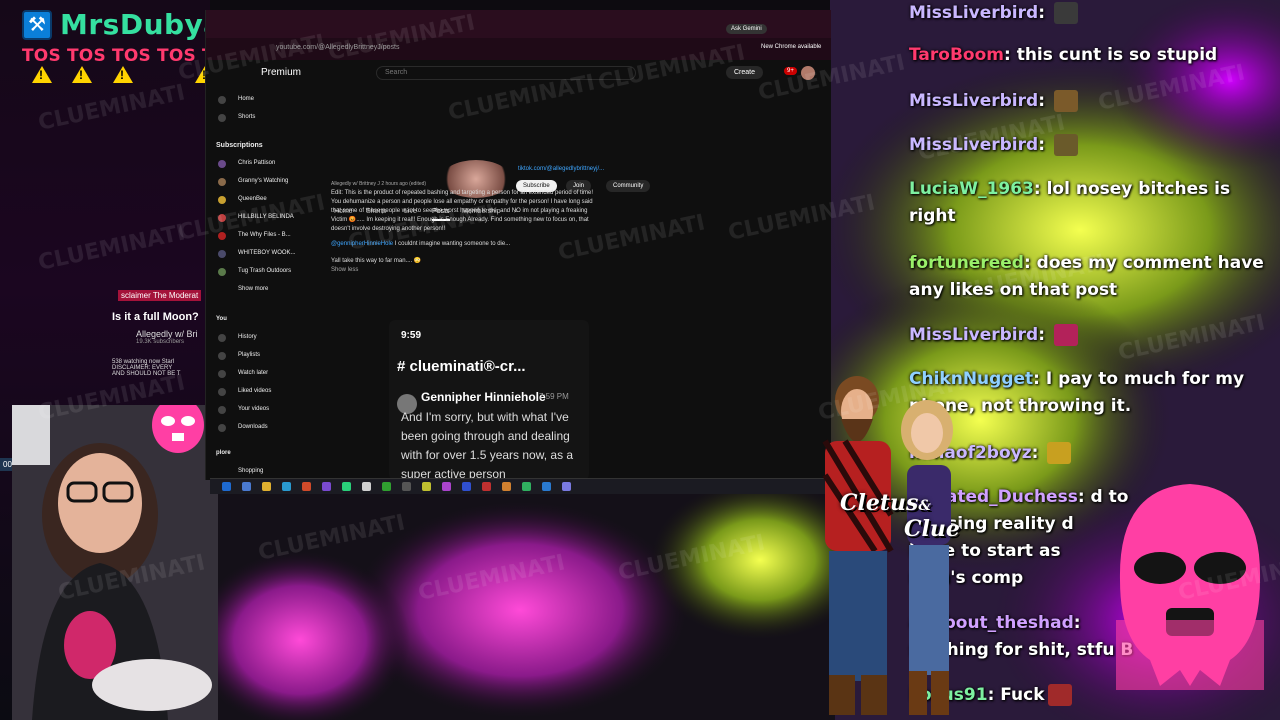 This screenshot has height=720, width=1280. Describe the element at coordinates (628, 186) in the screenshot. I see `community-button: Community` at that location.